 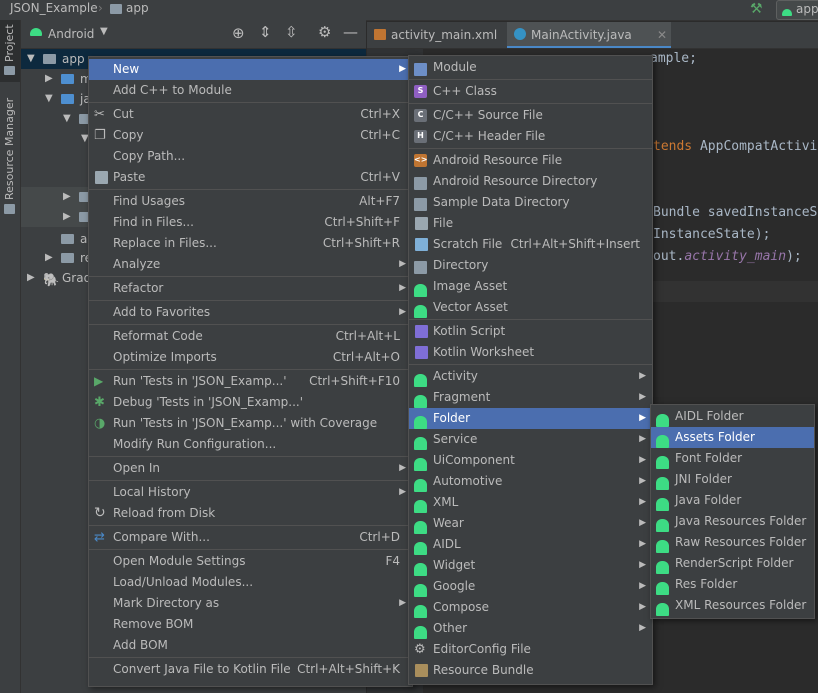 I want to click on menu-item-renderscript-folder: RenderScript Folder, so click(x=732, y=563).